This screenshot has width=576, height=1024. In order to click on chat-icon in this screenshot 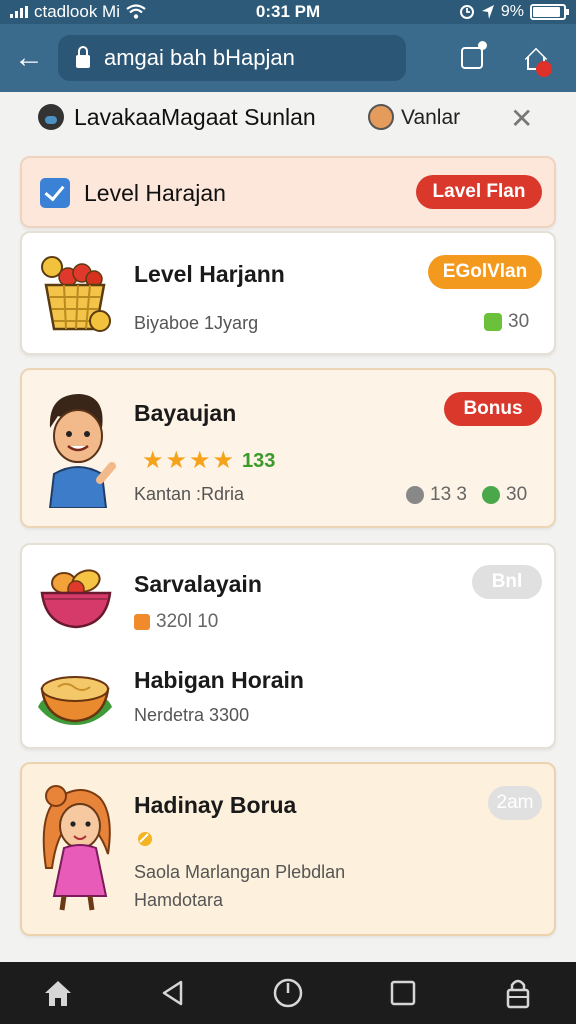, I will do `click(491, 495)`.